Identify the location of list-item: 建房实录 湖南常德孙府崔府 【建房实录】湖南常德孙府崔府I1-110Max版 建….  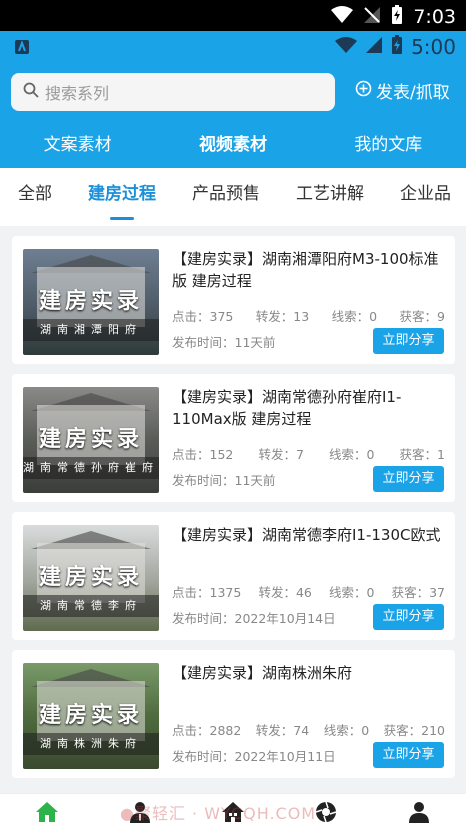
(233, 438).